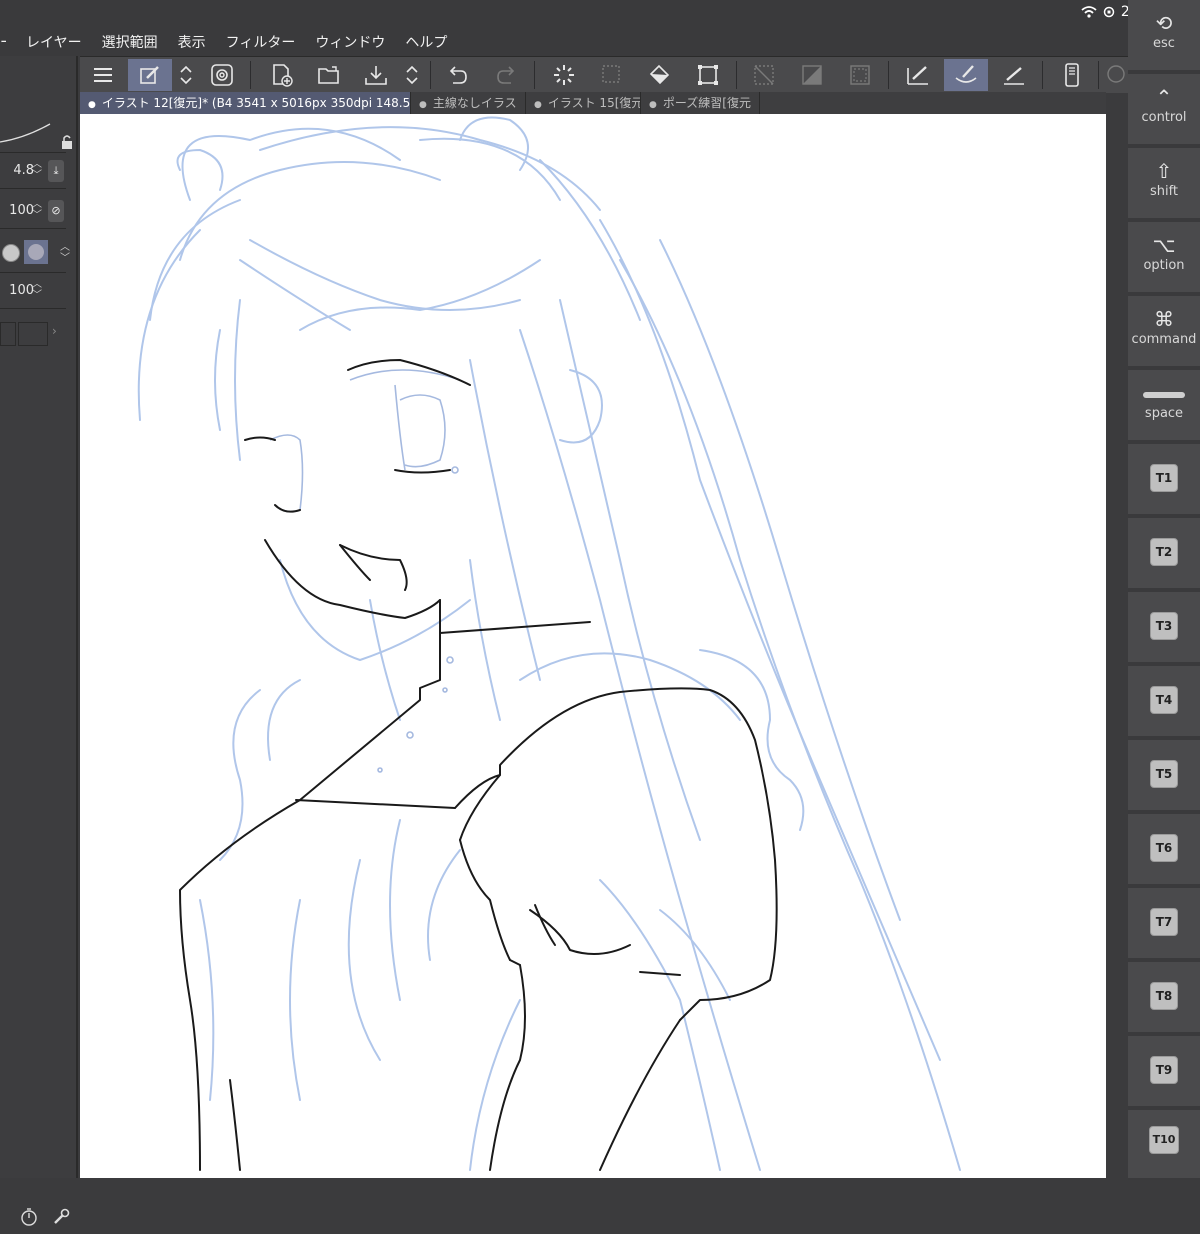 The image size is (1200, 1234). I want to click on t5-key: T5, so click(1164, 776).